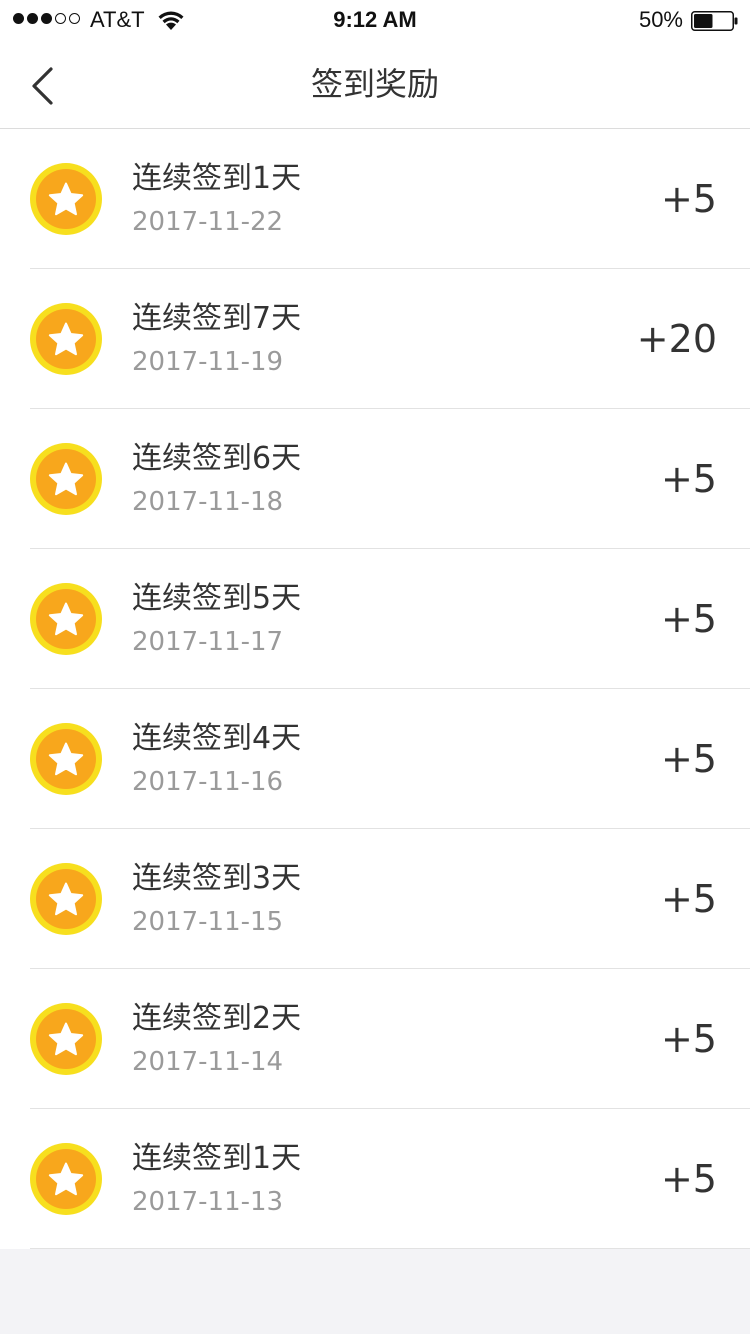 The width and height of the screenshot is (750, 1334). Describe the element at coordinates (375, 199) in the screenshot. I see `list-item: 连续签到1天 2017-11-22 +5` at that location.